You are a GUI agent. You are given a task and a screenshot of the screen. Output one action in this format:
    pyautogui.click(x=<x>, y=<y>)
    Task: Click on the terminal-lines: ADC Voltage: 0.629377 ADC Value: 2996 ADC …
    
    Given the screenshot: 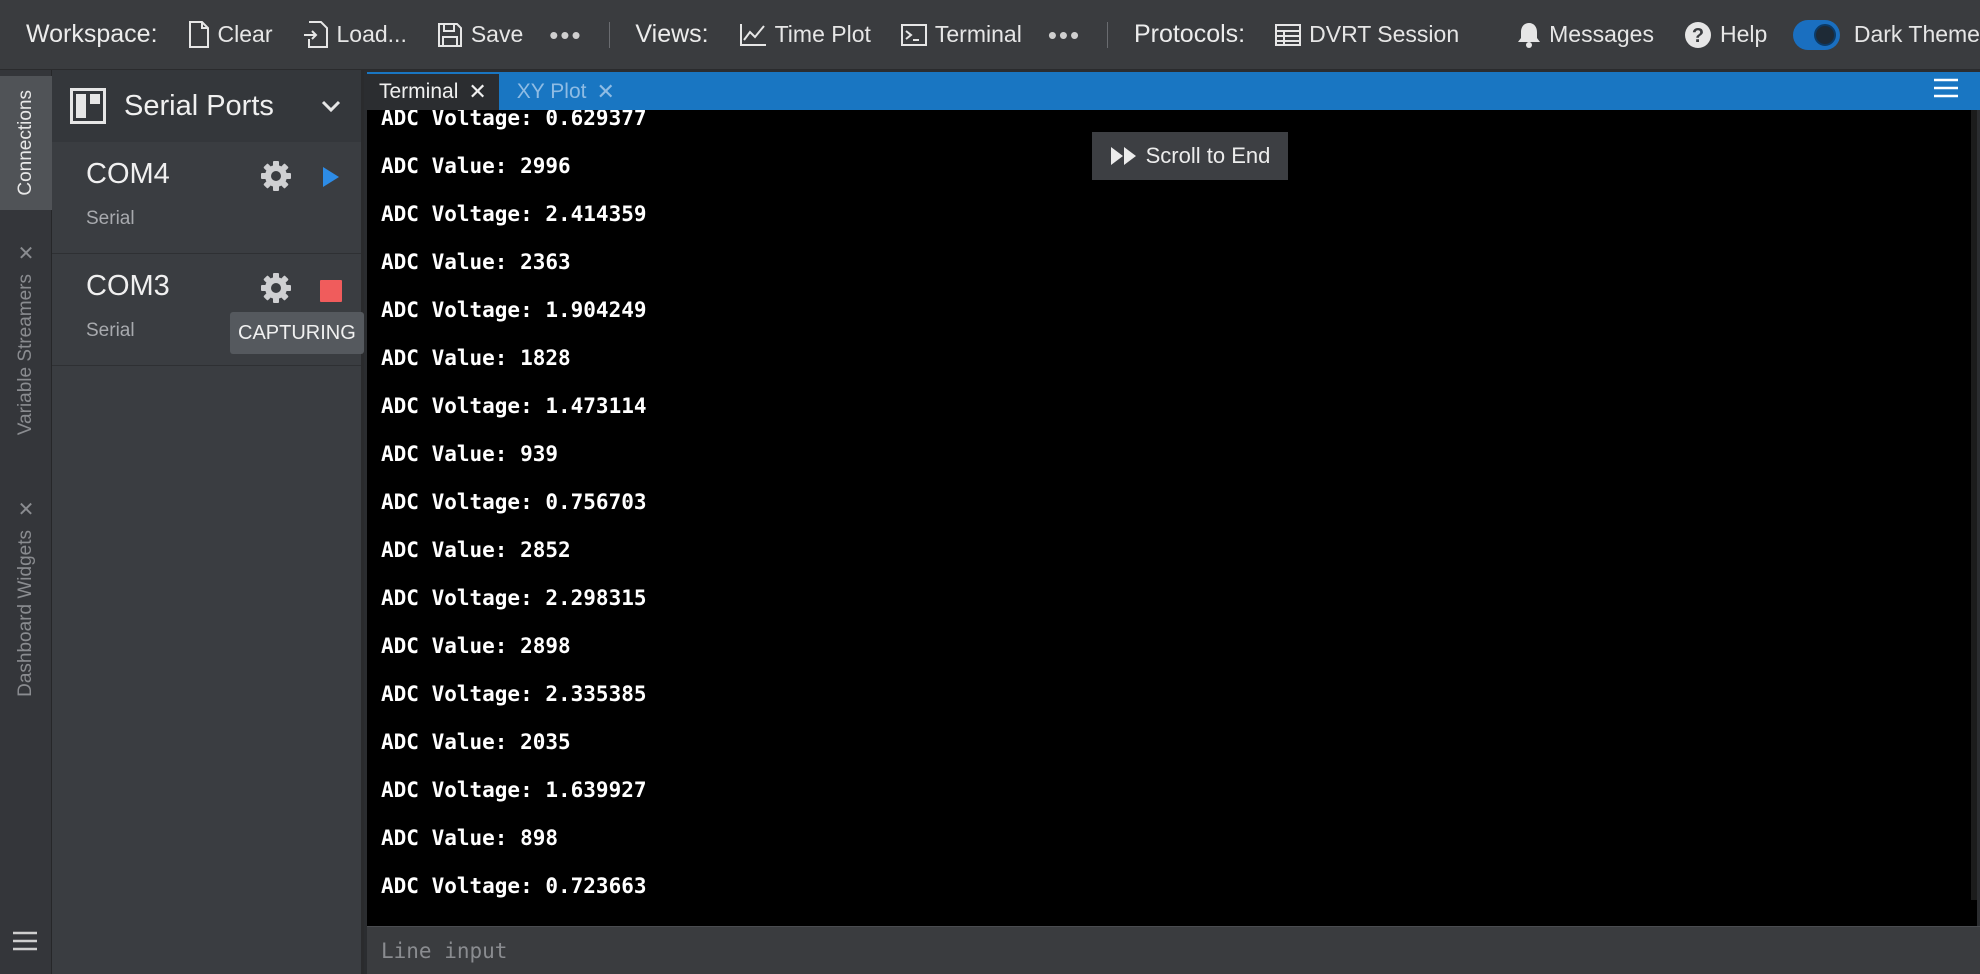 What is the action you would take?
    pyautogui.click(x=514, y=510)
    